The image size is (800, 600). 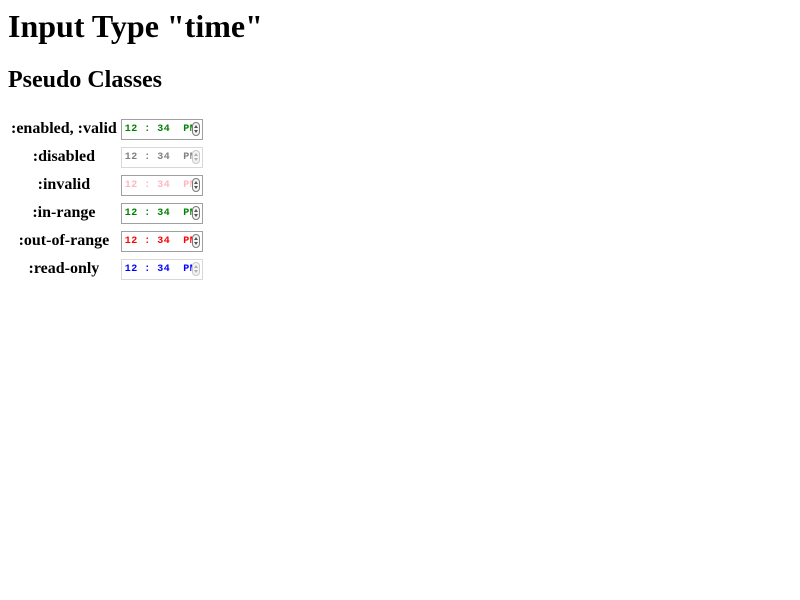 What do you see at coordinates (135, 26) in the screenshot?
I see `page-title: Input Type "time"` at bounding box center [135, 26].